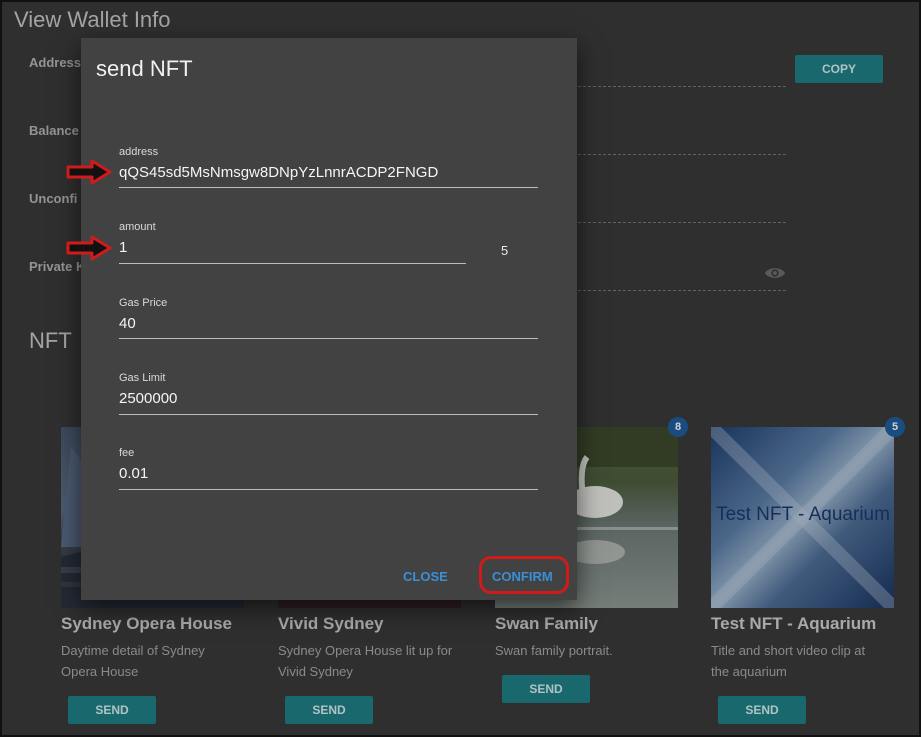  I want to click on address-input: qQS45sd5MsNmsgw8DNpYzLnnrACDP2FNGD, so click(278, 172).